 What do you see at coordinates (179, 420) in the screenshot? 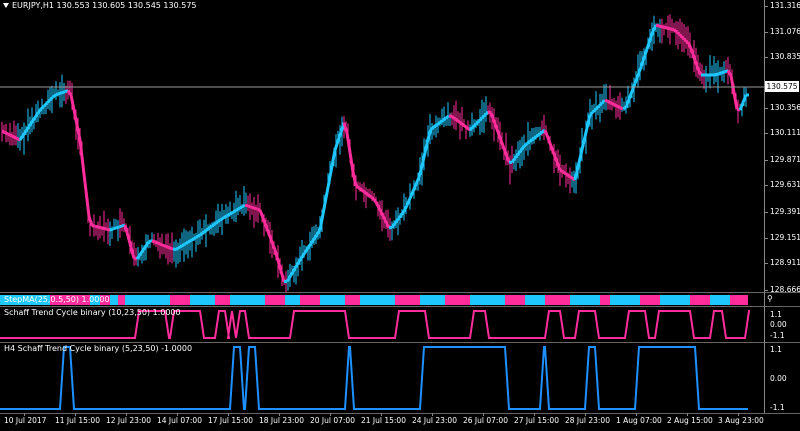
I see `time-tick: 14 Jul 07:00` at bounding box center [179, 420].